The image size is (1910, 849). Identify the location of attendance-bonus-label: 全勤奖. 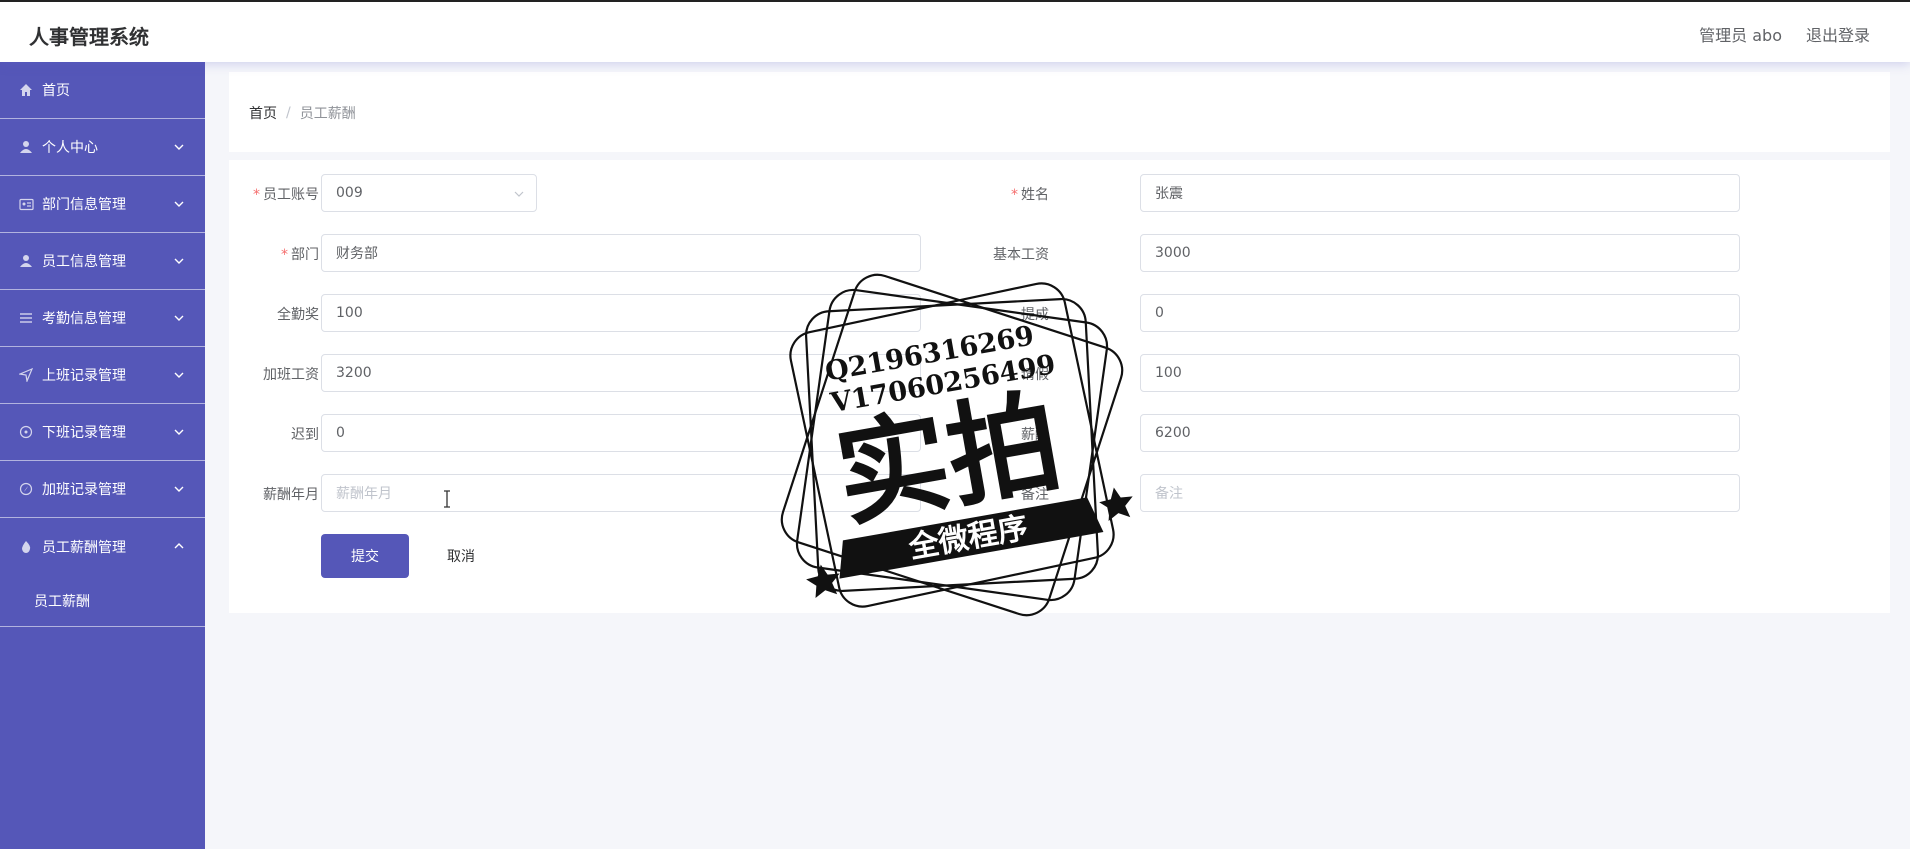
(298, 315).